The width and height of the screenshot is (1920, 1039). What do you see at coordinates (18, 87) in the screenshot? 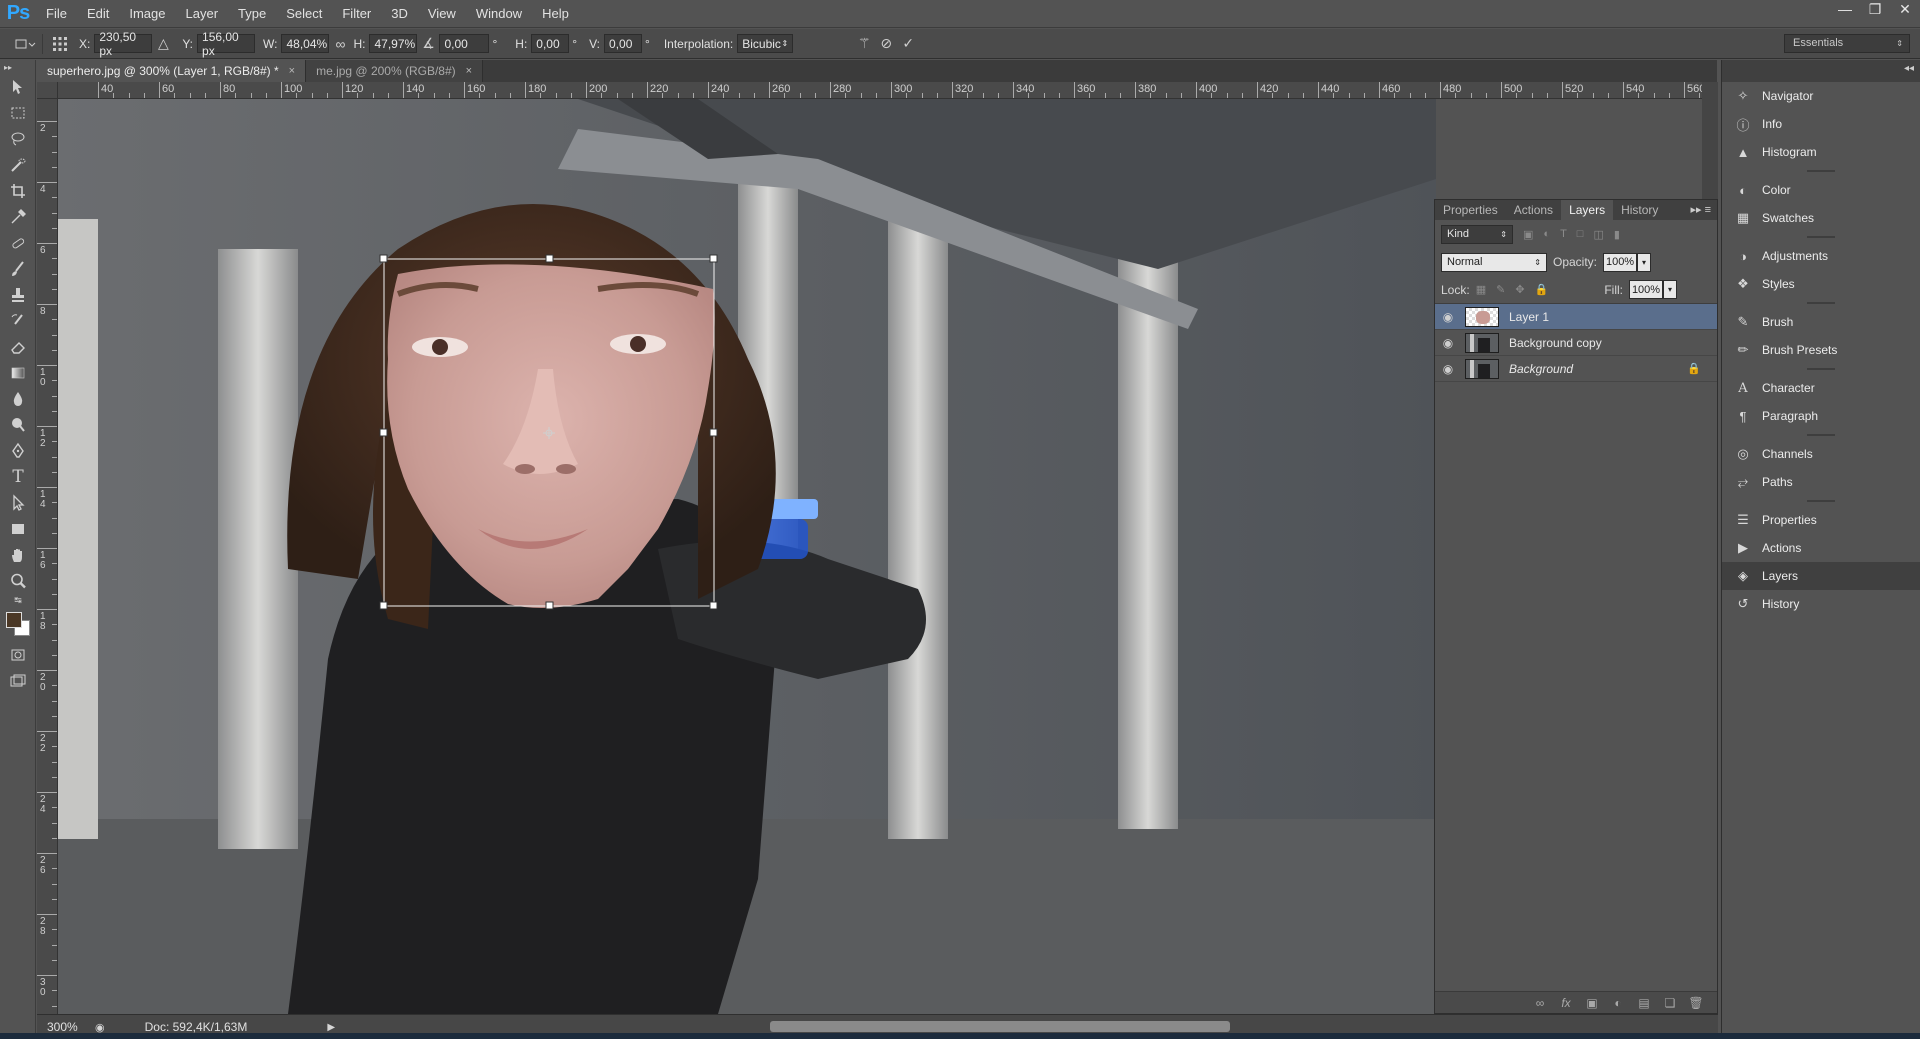
I see `move-tool-icon` at bounding box center [18, 87].